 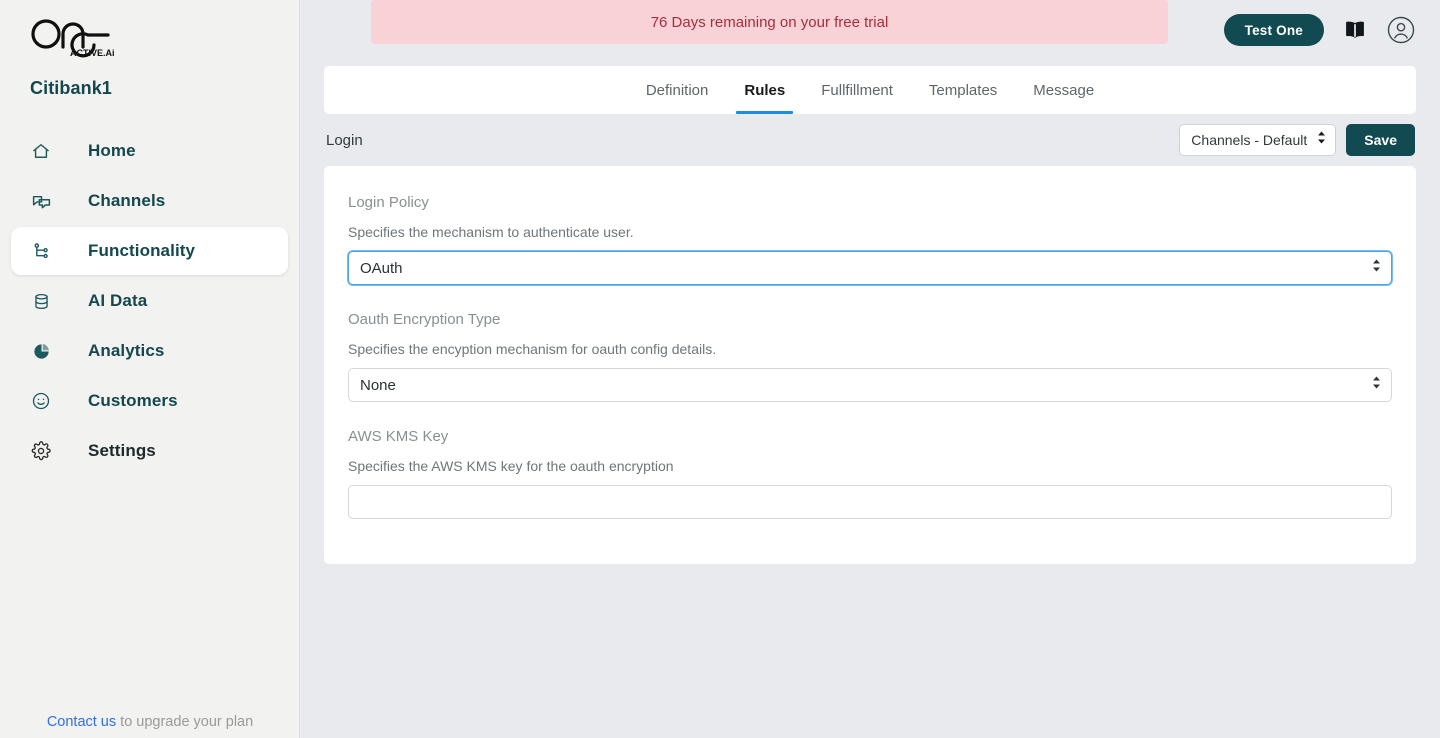 I want to click on field-label: Login Policy, so click(x=388, y=202).